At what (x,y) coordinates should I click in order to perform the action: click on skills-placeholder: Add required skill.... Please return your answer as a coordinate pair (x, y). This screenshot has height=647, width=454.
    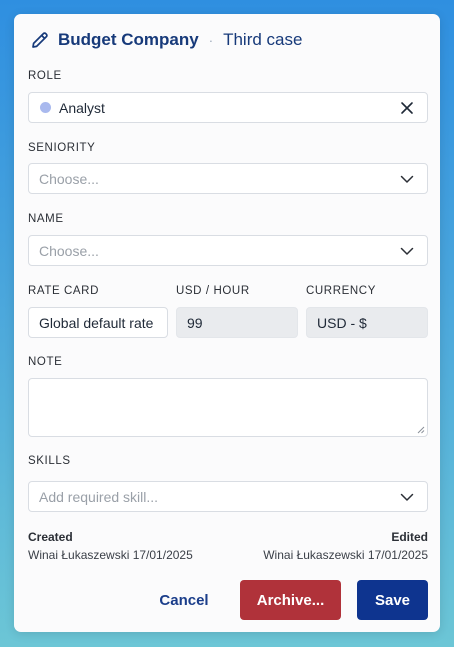
    Looking at the image, I should click on (99, 496).